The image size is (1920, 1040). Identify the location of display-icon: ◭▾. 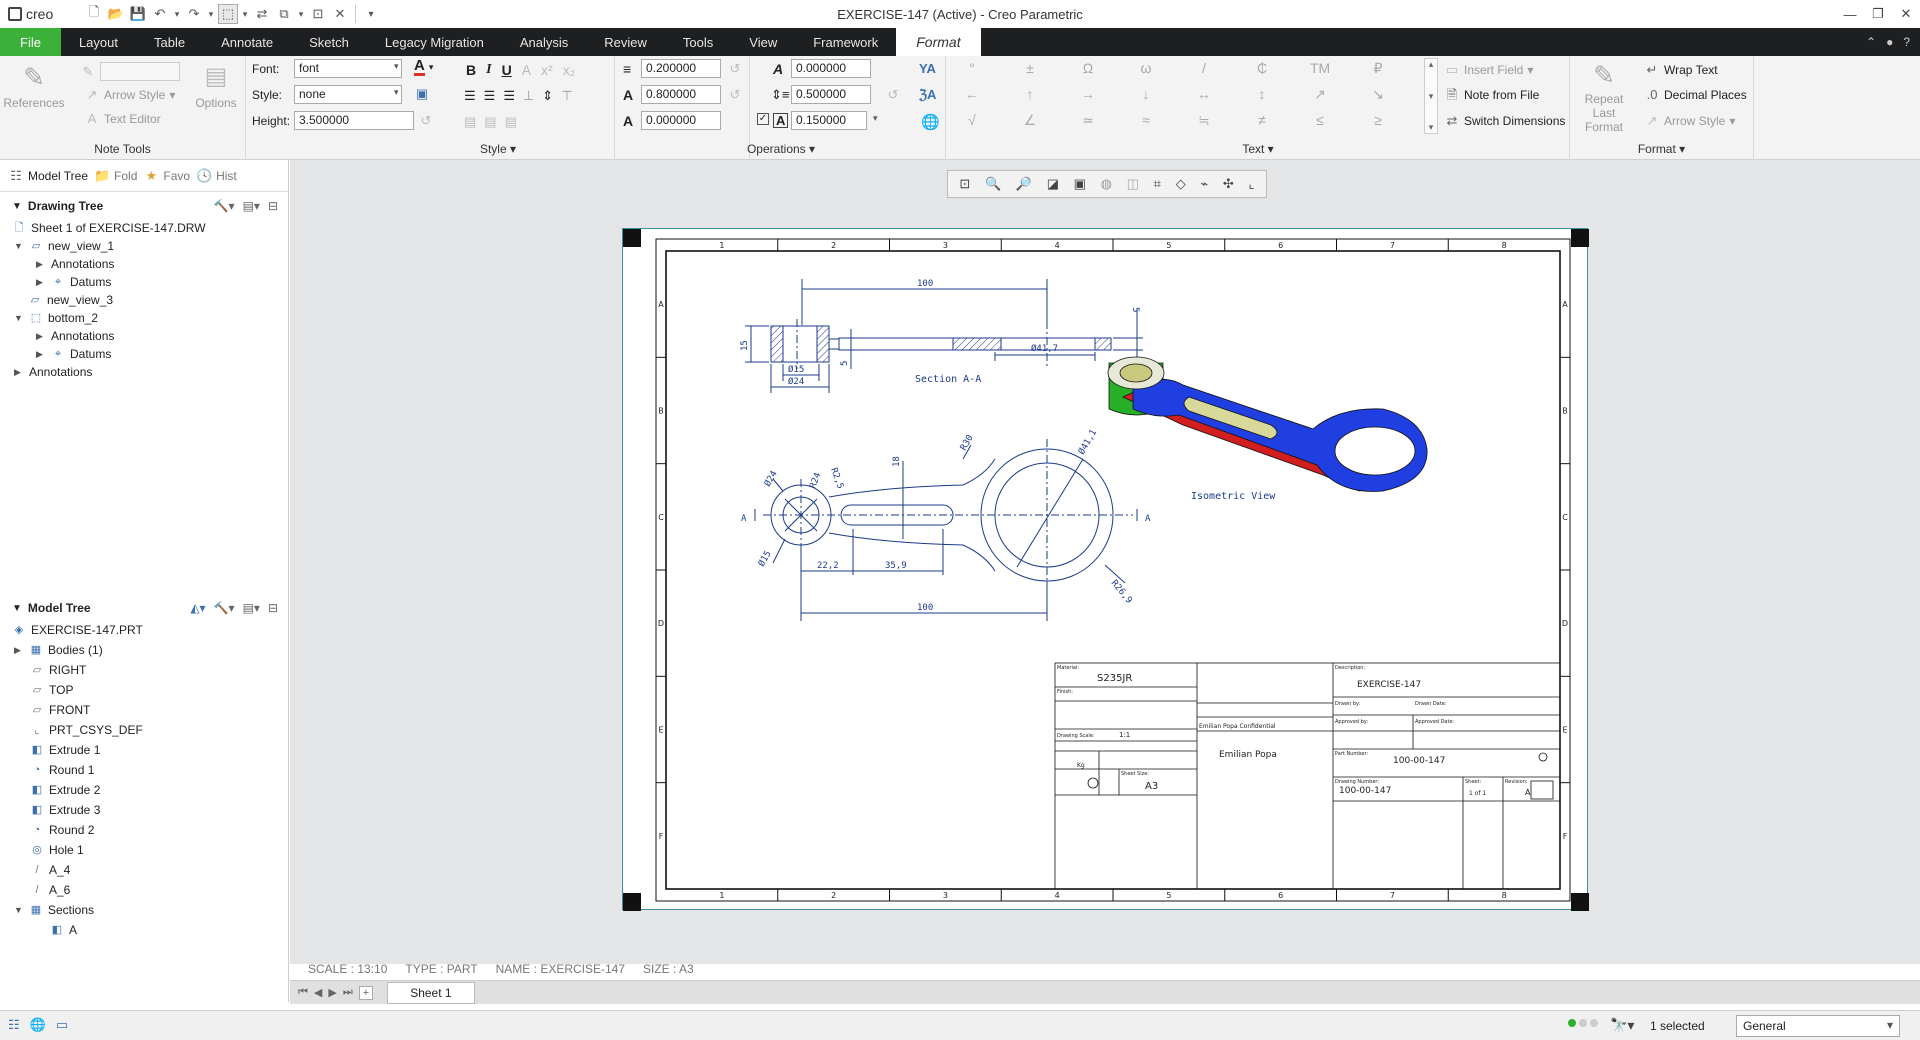
(197, 608).